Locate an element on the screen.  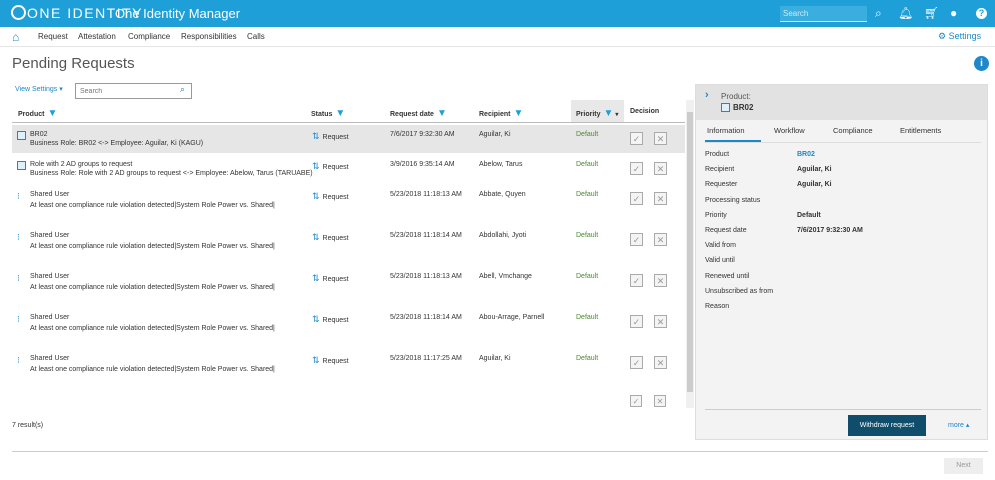
tab-compliance: Compliance is located at coordinates (853, 130).